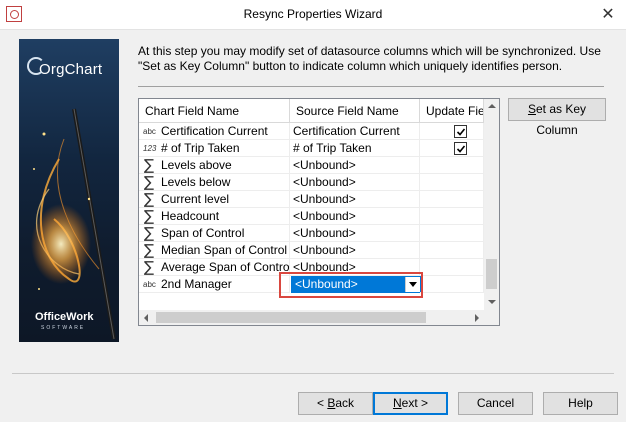 The width and height of the screenshot is (626, 422). What do you see at coordinates (412, 284) in the screenshot?
I see `chevron-down-icon` at bounding box center [412, 284].